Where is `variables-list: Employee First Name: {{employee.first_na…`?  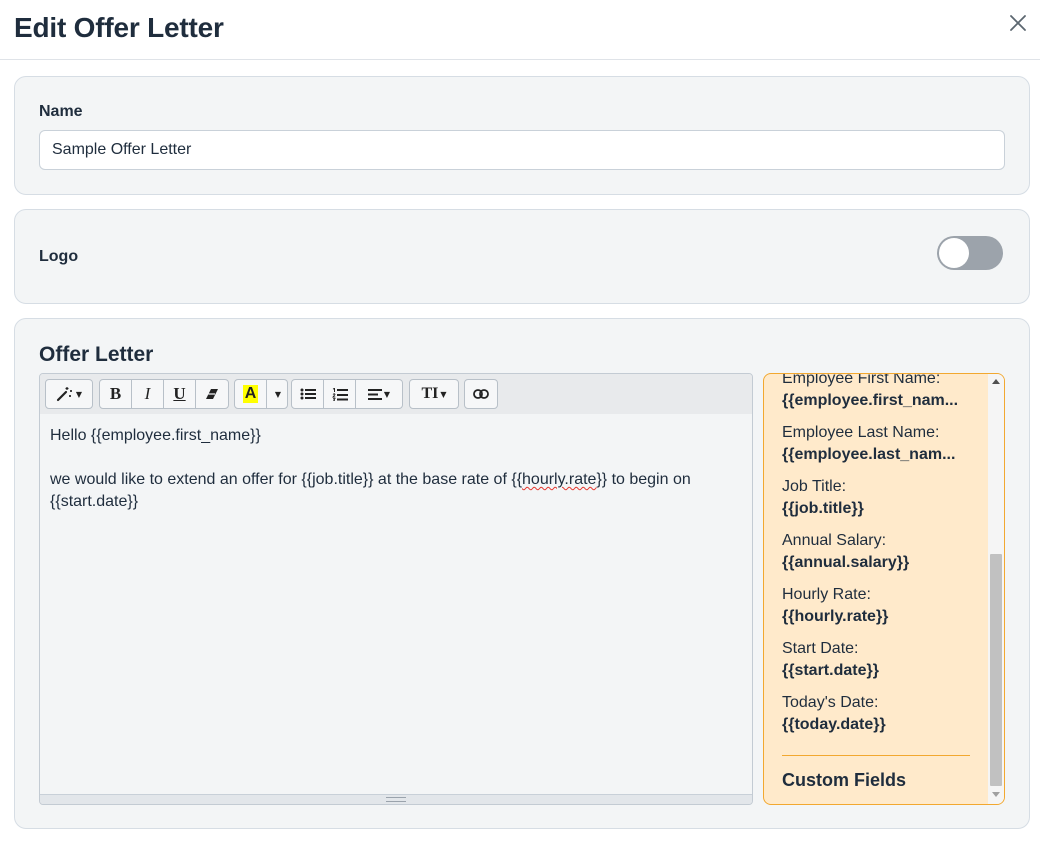 variables-list: Employee First Name: {{employee.first_na… is located at coordinates (876, 559).